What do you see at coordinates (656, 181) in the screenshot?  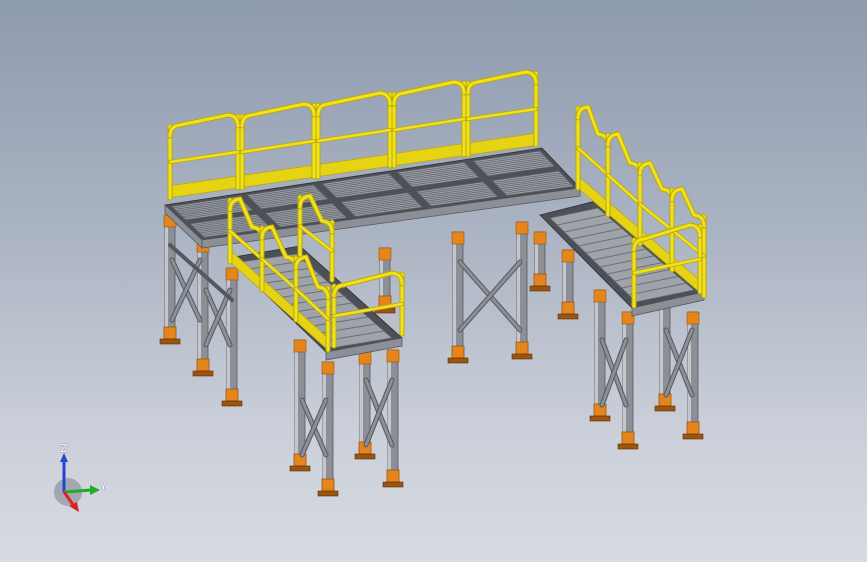 I see `right-railing-3-top-rail` at bounding box center [656, 181].